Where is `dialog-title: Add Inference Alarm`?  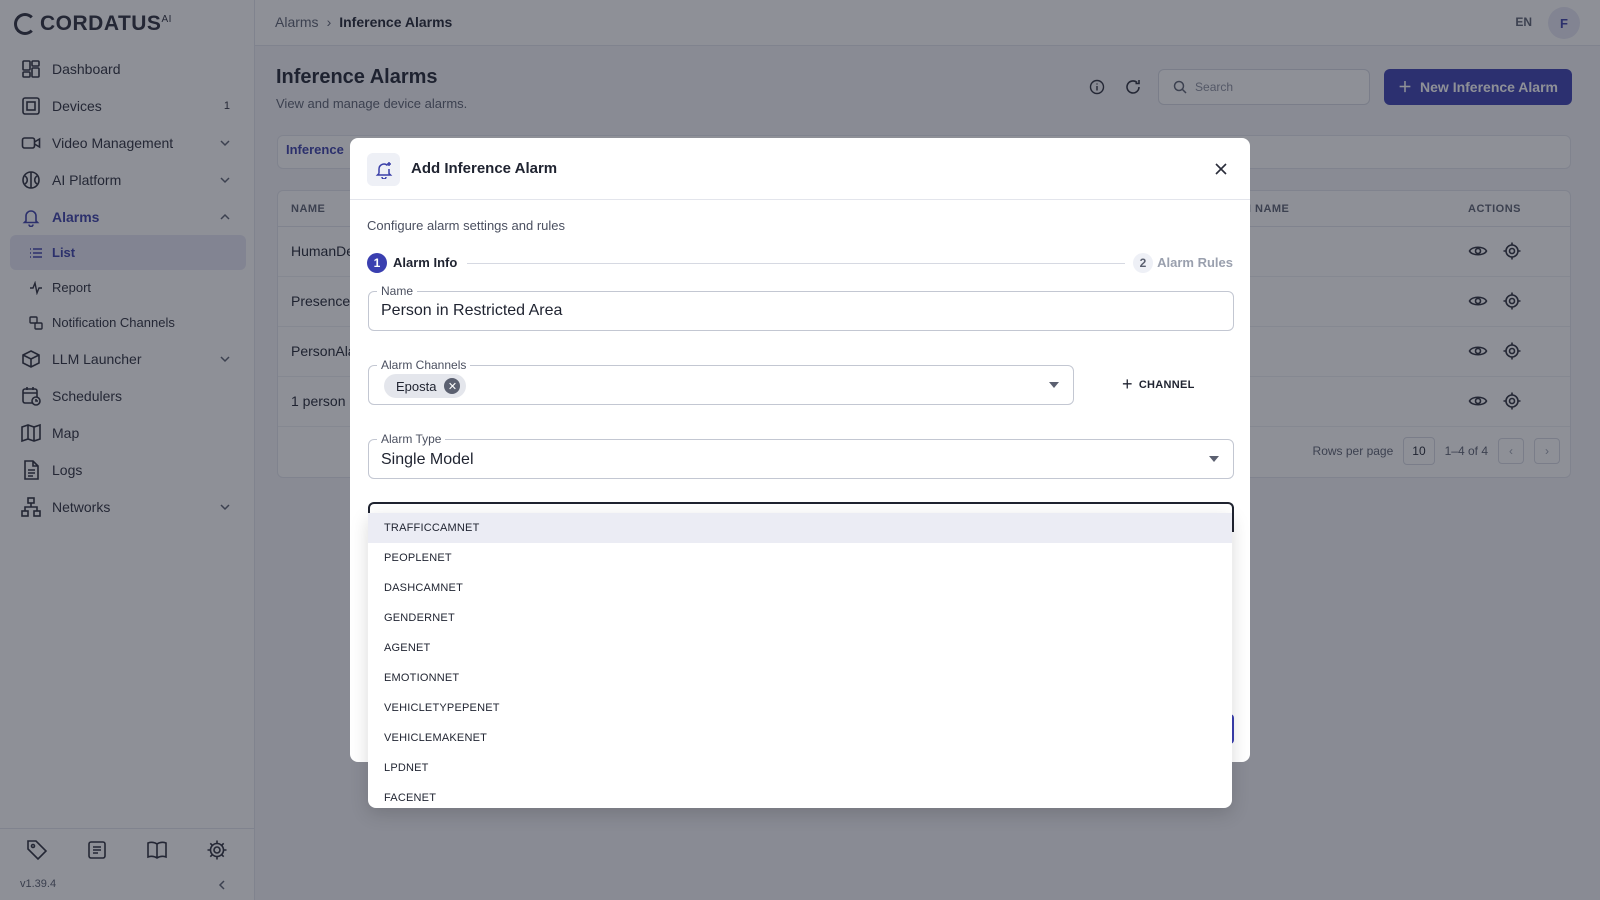
dialog-title: Add Inference Alarm is located at coordinates (484, 168).